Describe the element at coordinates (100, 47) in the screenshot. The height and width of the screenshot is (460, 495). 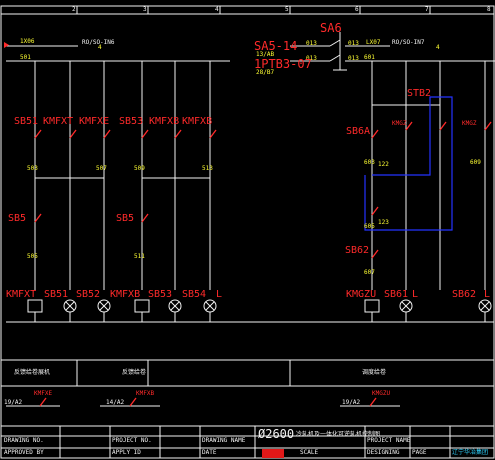
I see `ro-so-in6-suffix: 4` at that location.